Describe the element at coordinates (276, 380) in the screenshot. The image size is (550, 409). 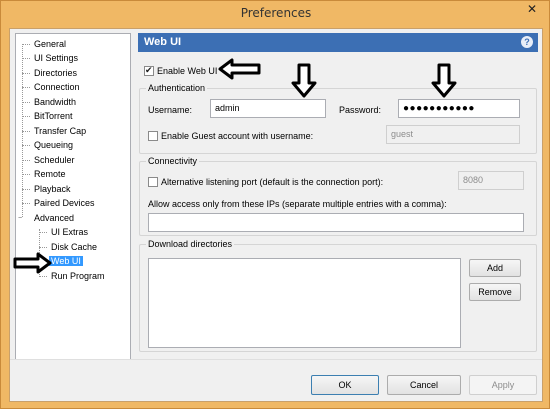
I see `dialog-footer: OK Cancel Apply` at that location.